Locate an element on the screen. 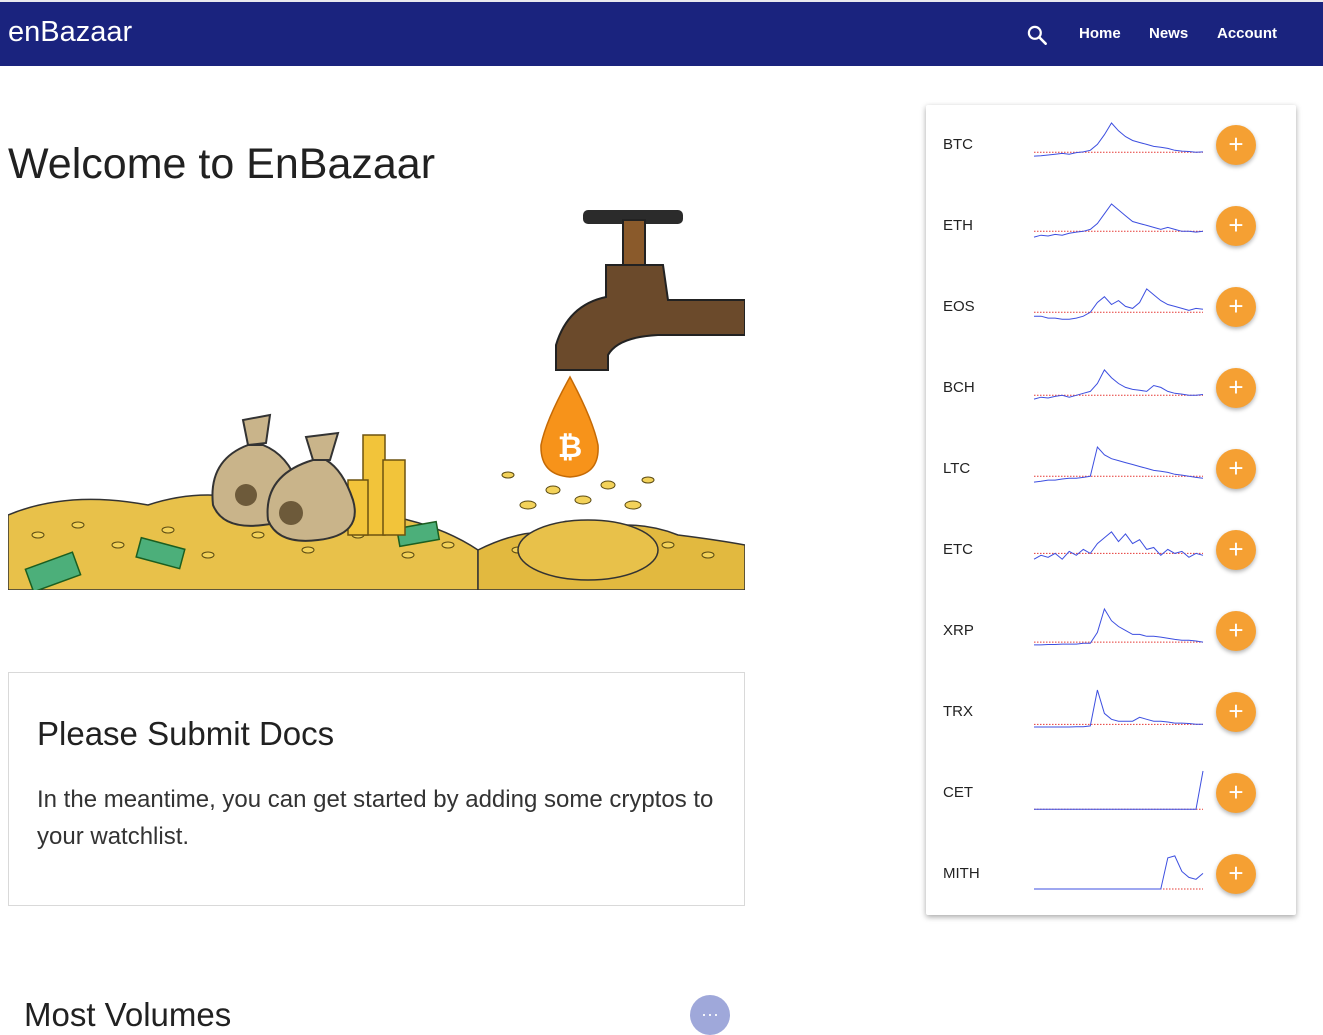  coin-row-cet: CET + is located at coordinates (1111, 793).